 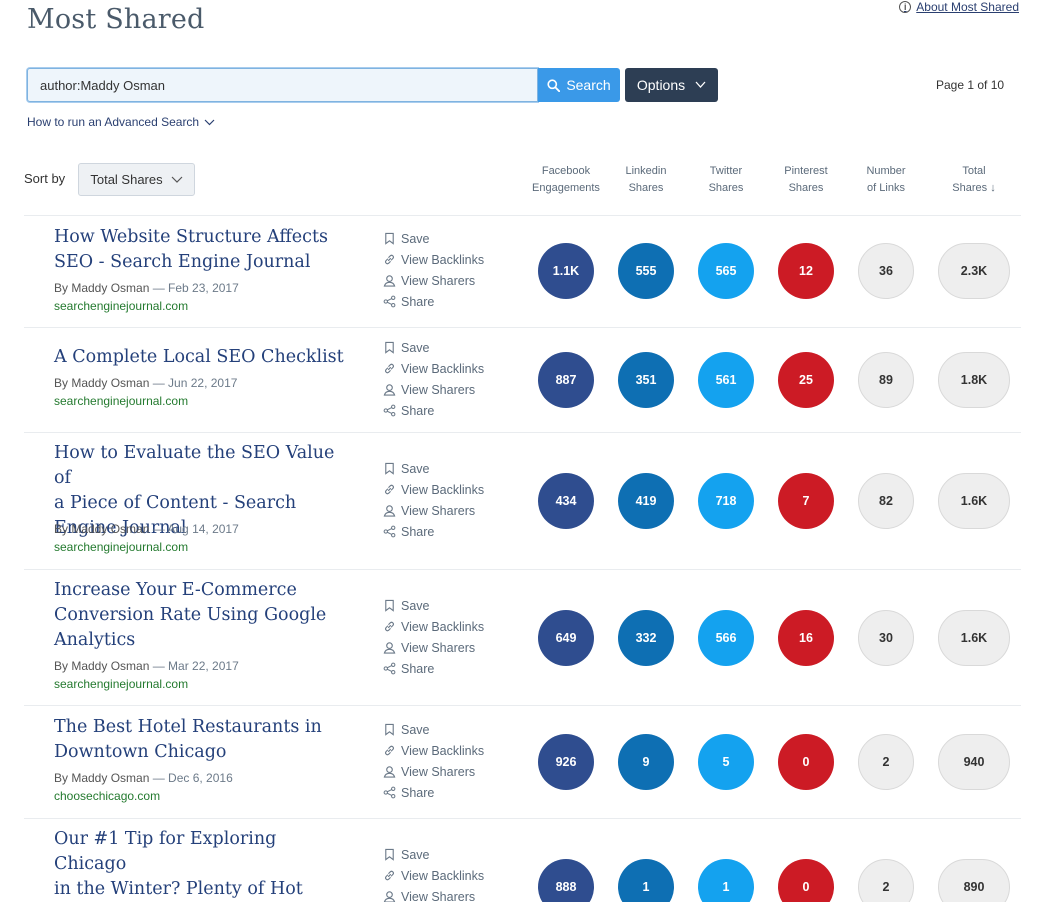 I want to click on article-title-line: Our #1 Tip for Exploring Chicago, so click(x=165, y=851).